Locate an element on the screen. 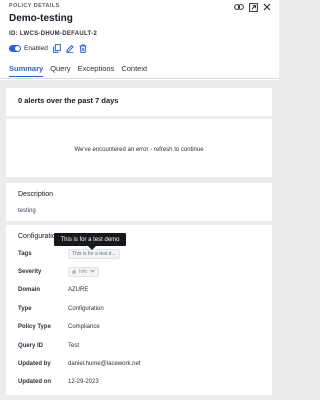  open-external-icon is located at coordinates (253, 7).